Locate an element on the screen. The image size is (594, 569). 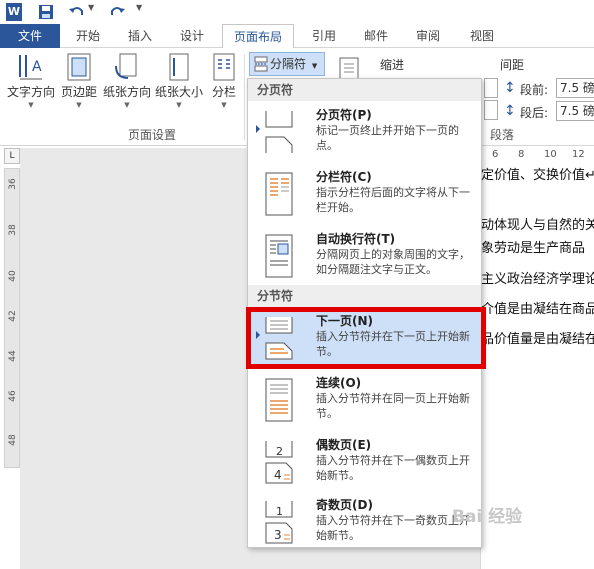
menu-item-description: 插入分节符并在下一页上开始新节。 is located at coordinates (393, 344).